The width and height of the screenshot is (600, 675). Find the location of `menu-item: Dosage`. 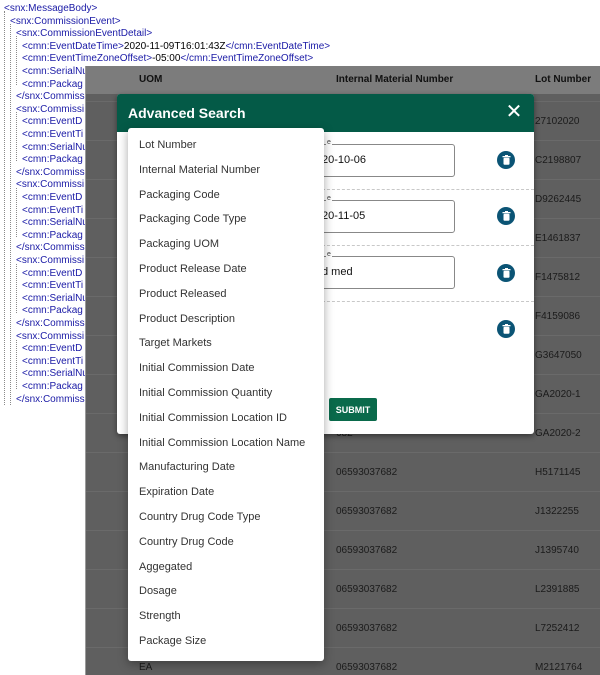

menu-item: Dosage is located at coordinates (158, 591).